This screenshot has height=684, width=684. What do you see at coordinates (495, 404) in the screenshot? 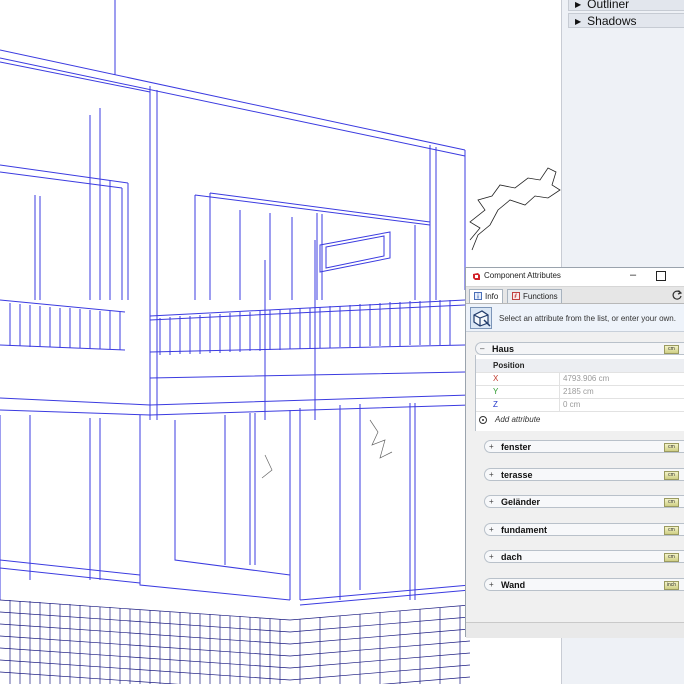
I see `attribute-key: Z` at bounding box center [495, 404].